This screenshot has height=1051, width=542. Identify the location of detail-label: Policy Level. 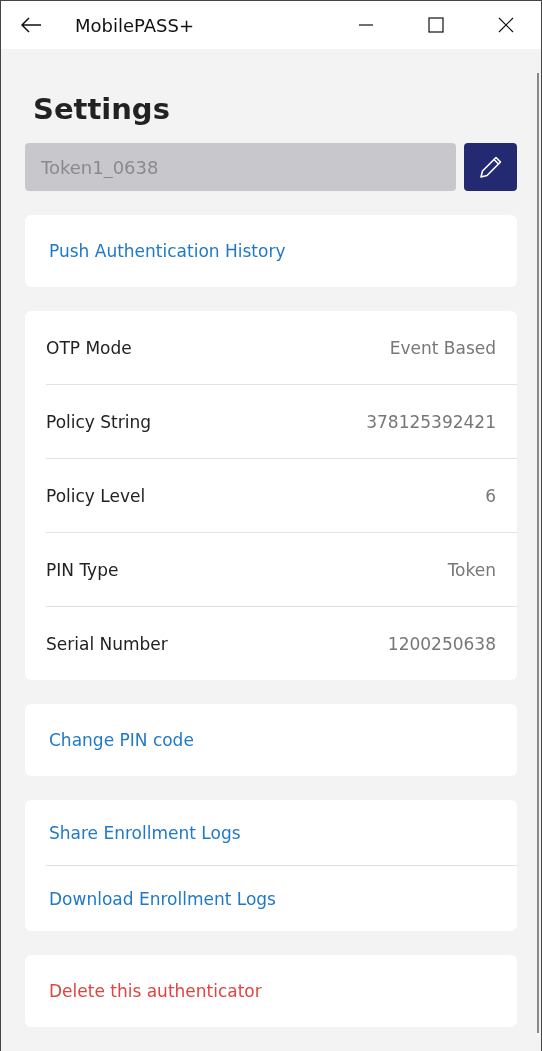
(96, 495).